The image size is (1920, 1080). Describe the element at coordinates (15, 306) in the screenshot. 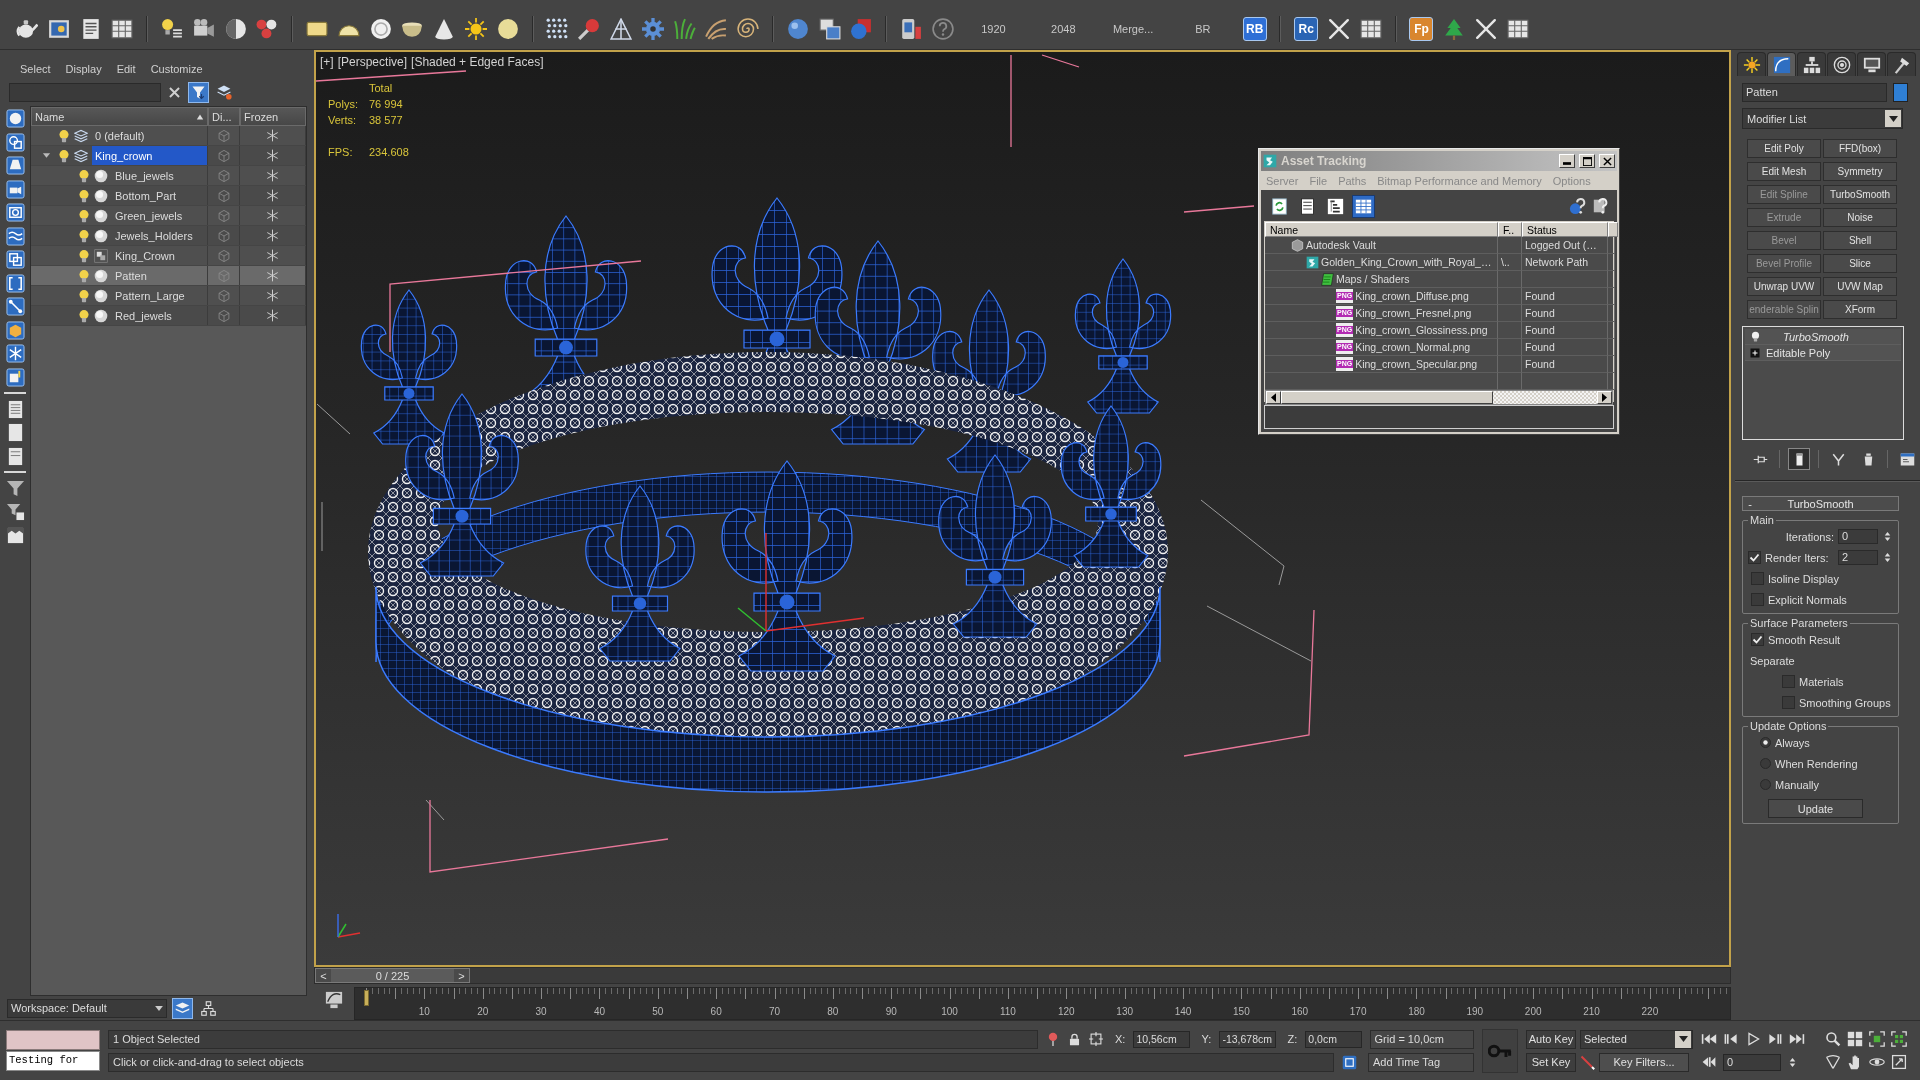

I see `bone-tile-icon` at that location.